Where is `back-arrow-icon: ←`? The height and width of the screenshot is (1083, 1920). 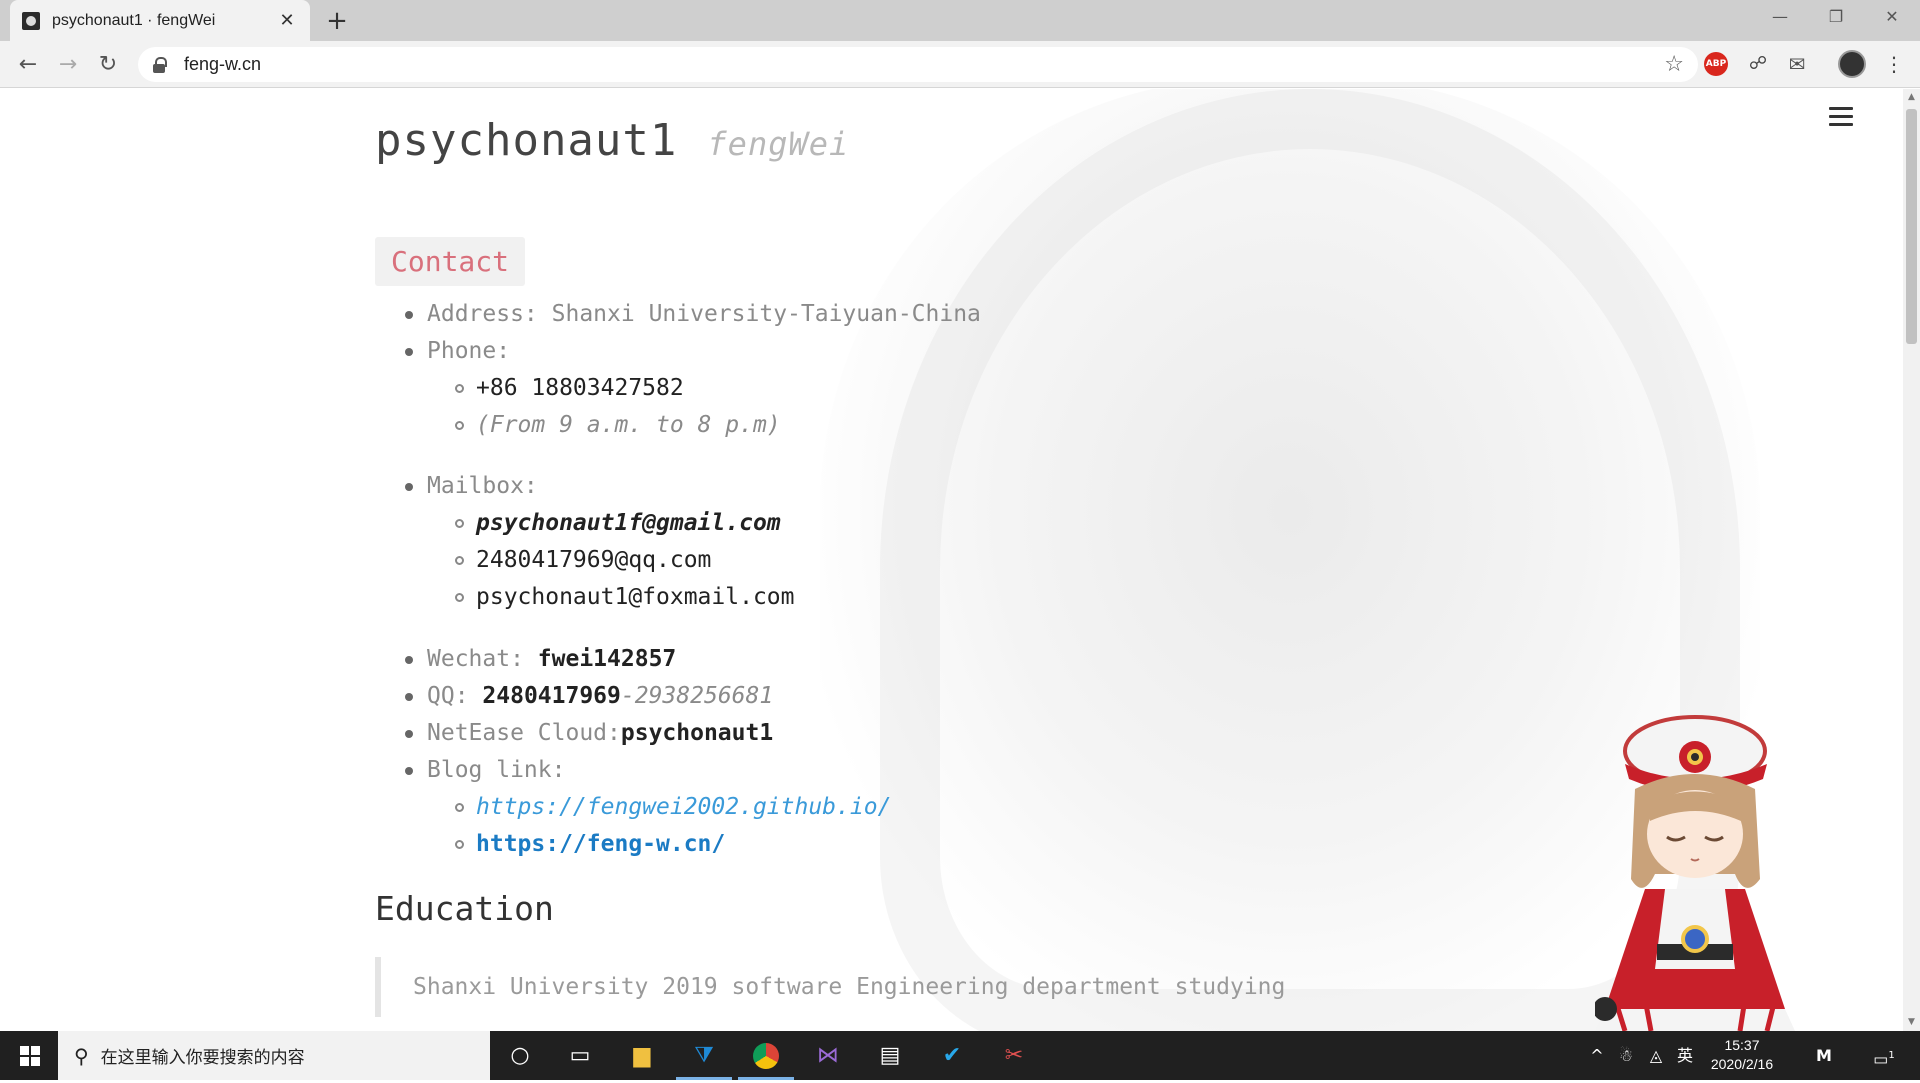 back-arrow-icon: ← is located at coordinates (28, 65).